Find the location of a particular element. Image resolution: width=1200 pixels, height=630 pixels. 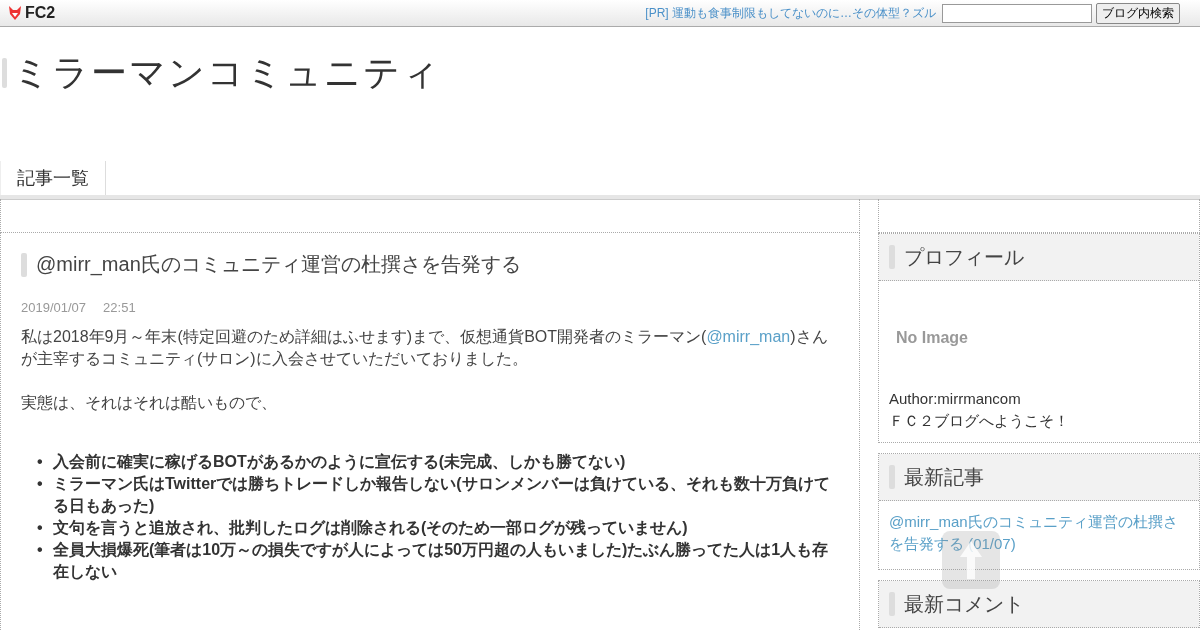

bullet-item: 文句を言うと追放され、批判したログは削除される(そのため一部ログが残っていません) is located at coordinates (371, 528).